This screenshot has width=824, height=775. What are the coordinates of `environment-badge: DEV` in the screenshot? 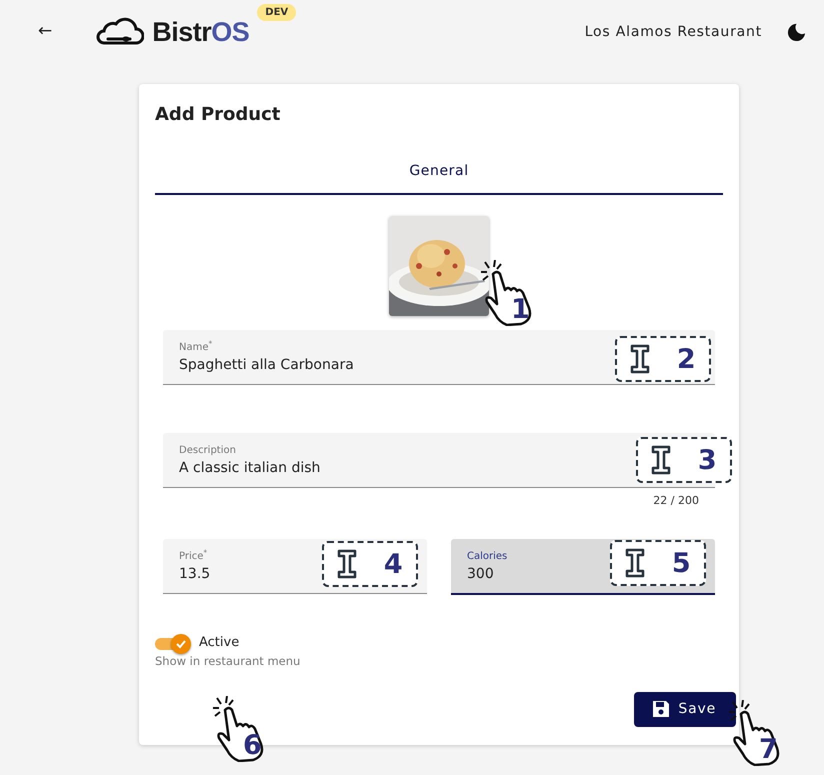 It's located at (276, 12).